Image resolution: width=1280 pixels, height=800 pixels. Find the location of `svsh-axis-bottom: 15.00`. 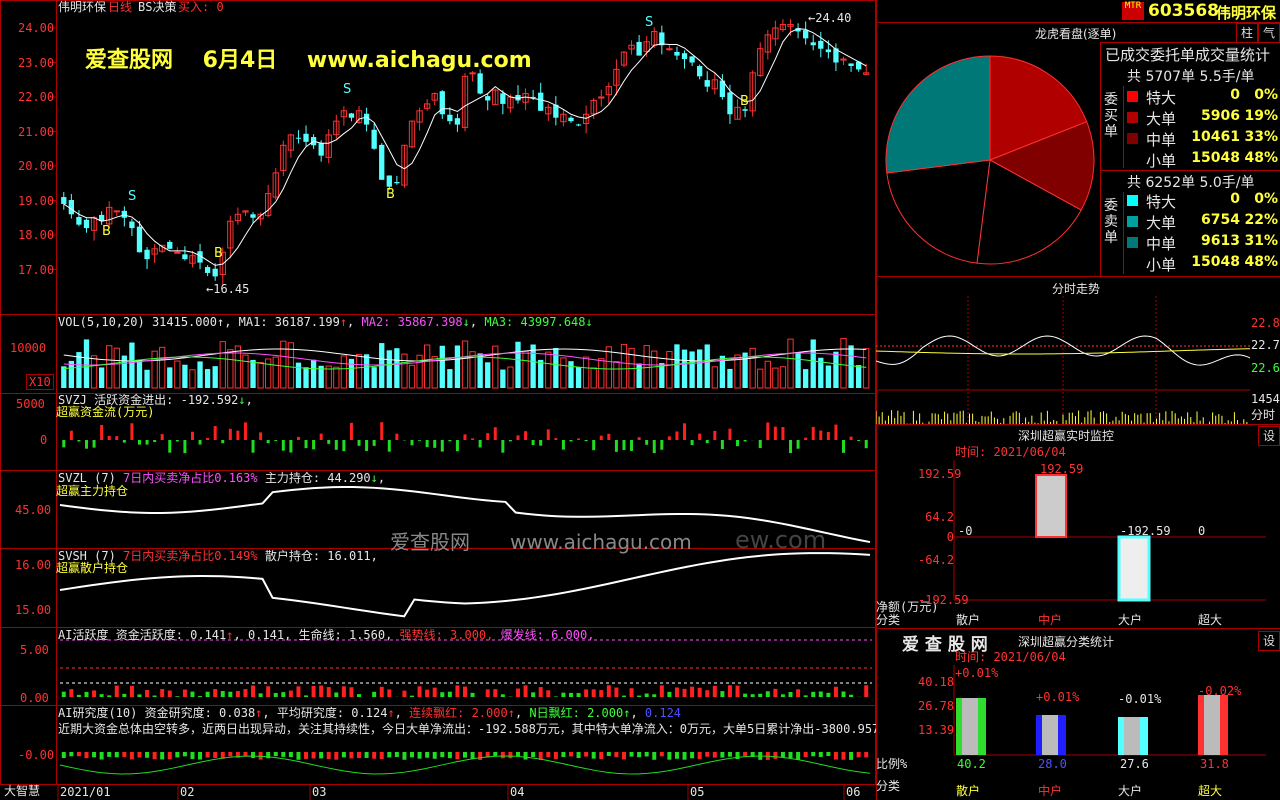

svsh-axis-bottom: 15.00 is located at coordinates (33, 610).